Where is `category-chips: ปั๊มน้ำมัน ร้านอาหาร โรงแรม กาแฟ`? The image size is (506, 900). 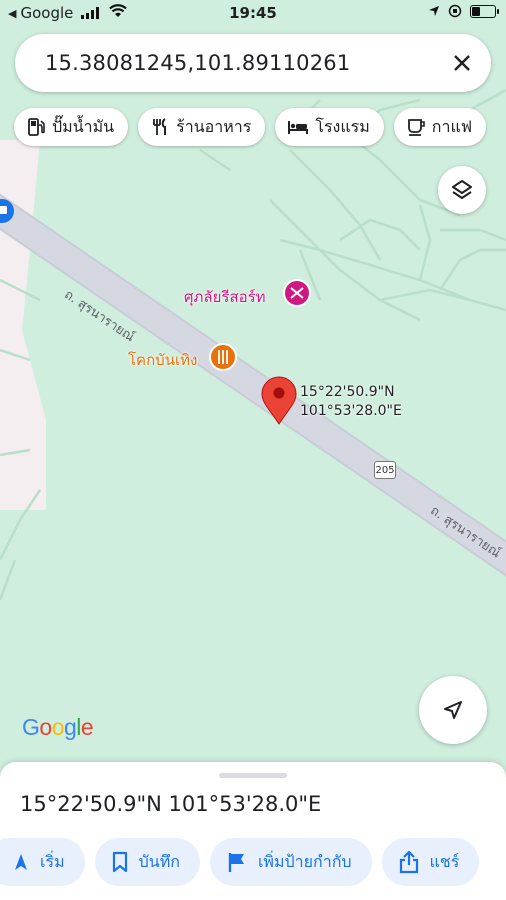 category-chips: ปั๊มน้ำมัน ร้านอาหาร โรงแรม กาแฟ is located at coordinates (250, 127).